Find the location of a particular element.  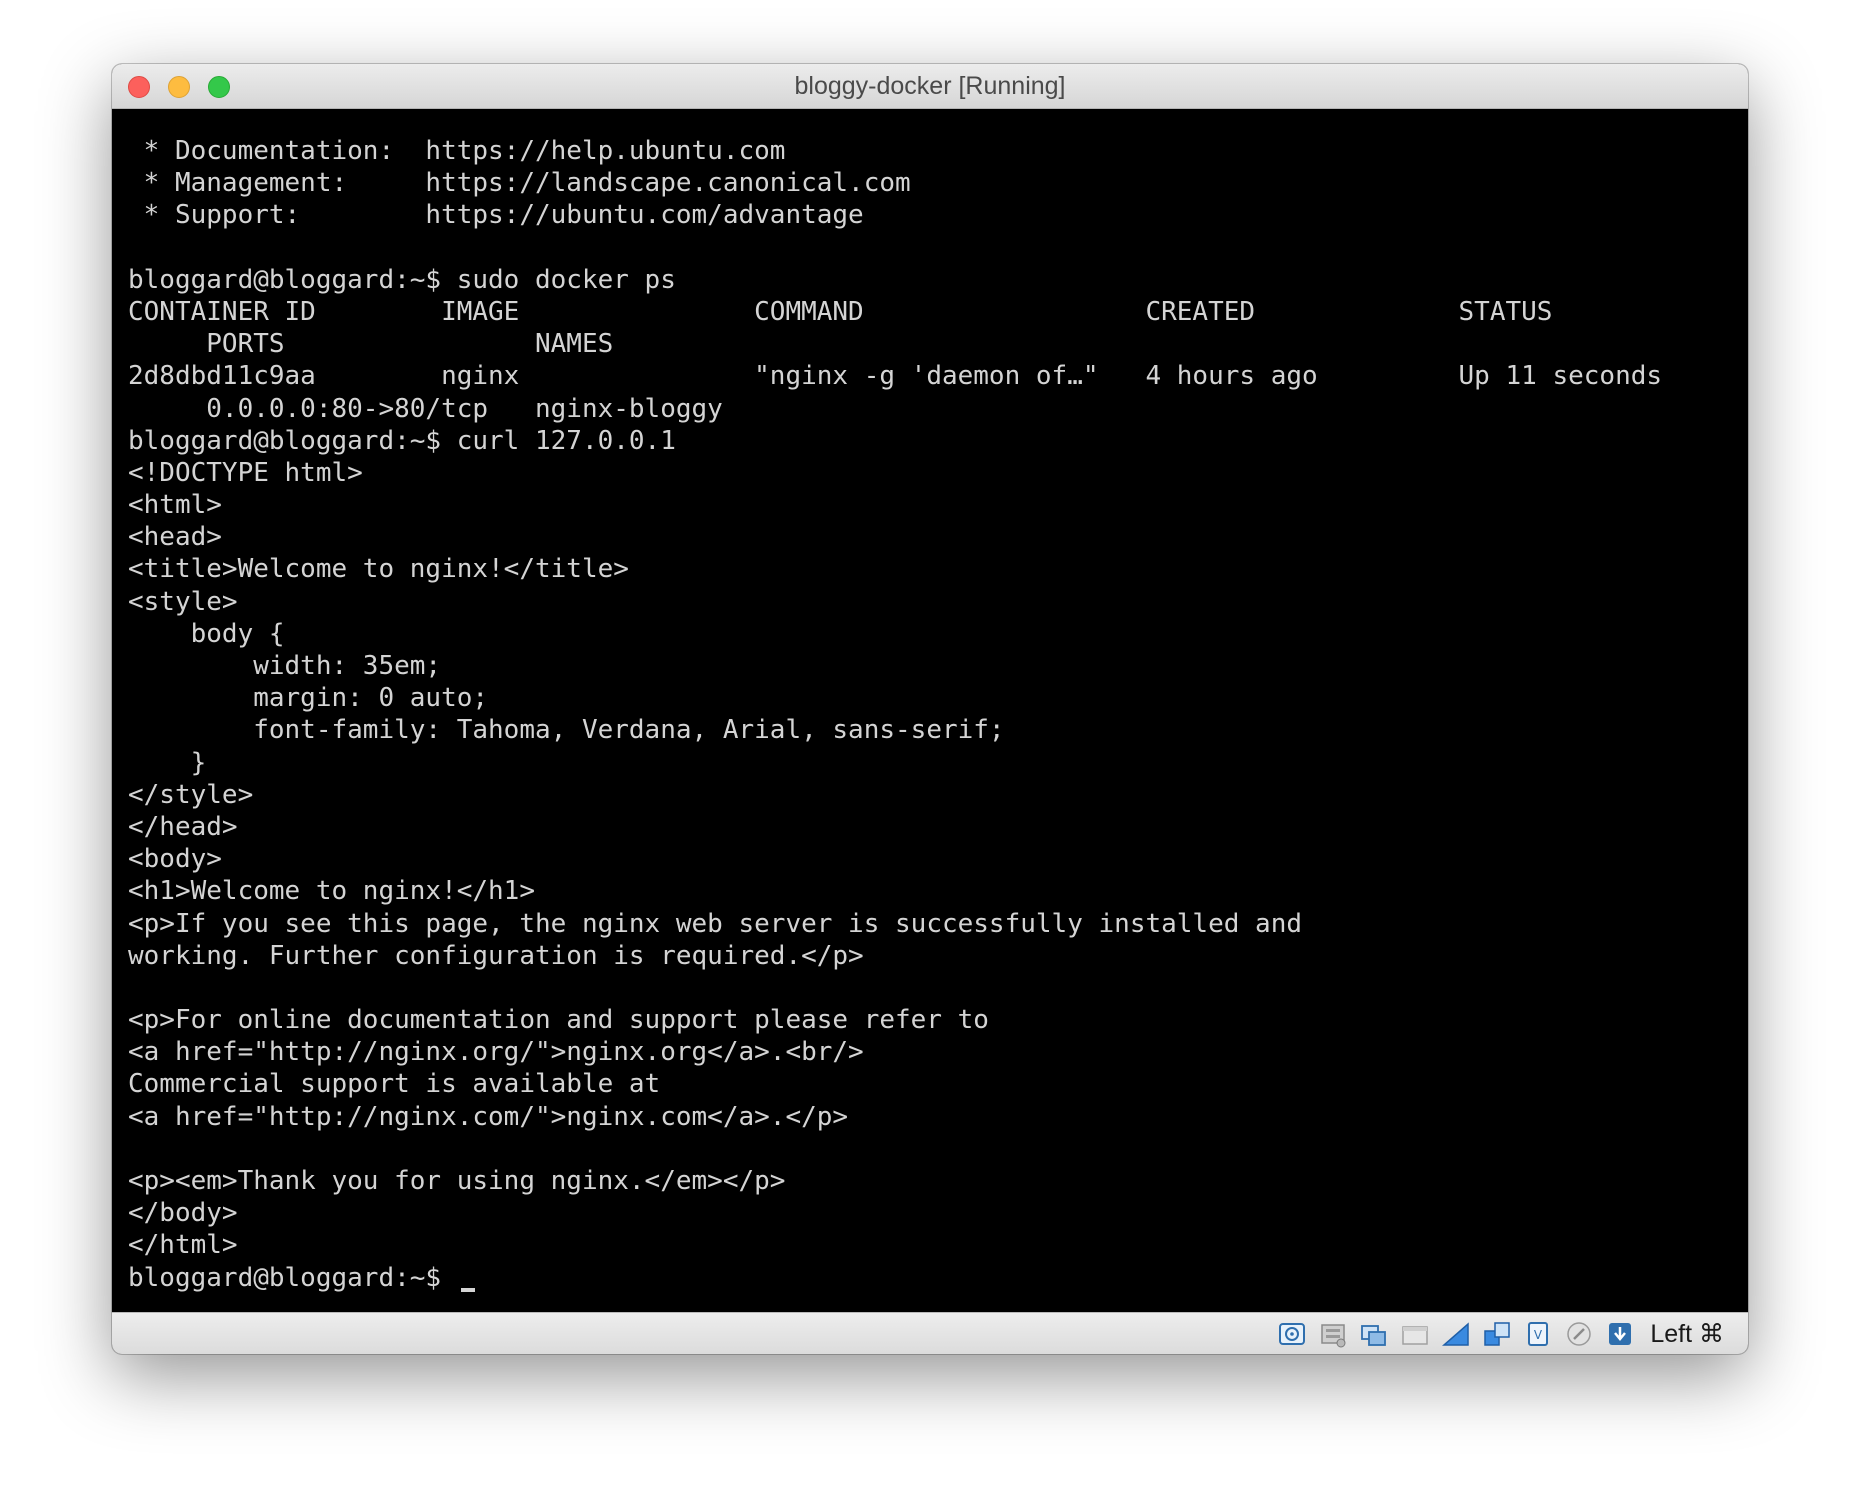

svg-text: V is located at coordinates (1538, 1335).